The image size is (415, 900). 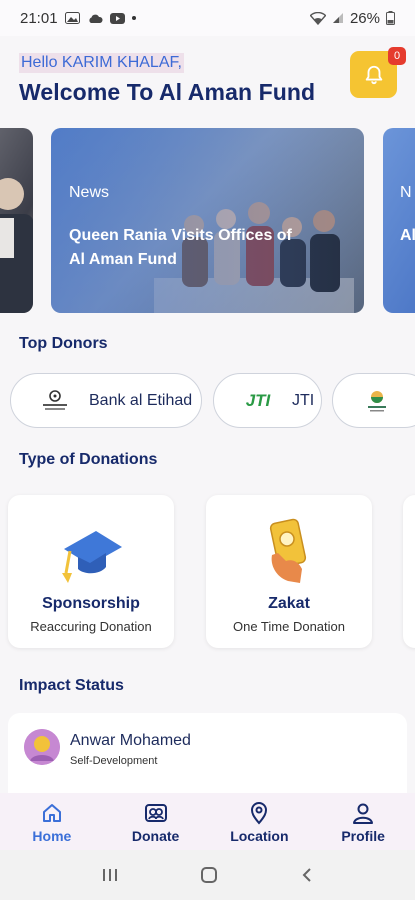 I want to click on news-category: News, so click(x=89, y=192).